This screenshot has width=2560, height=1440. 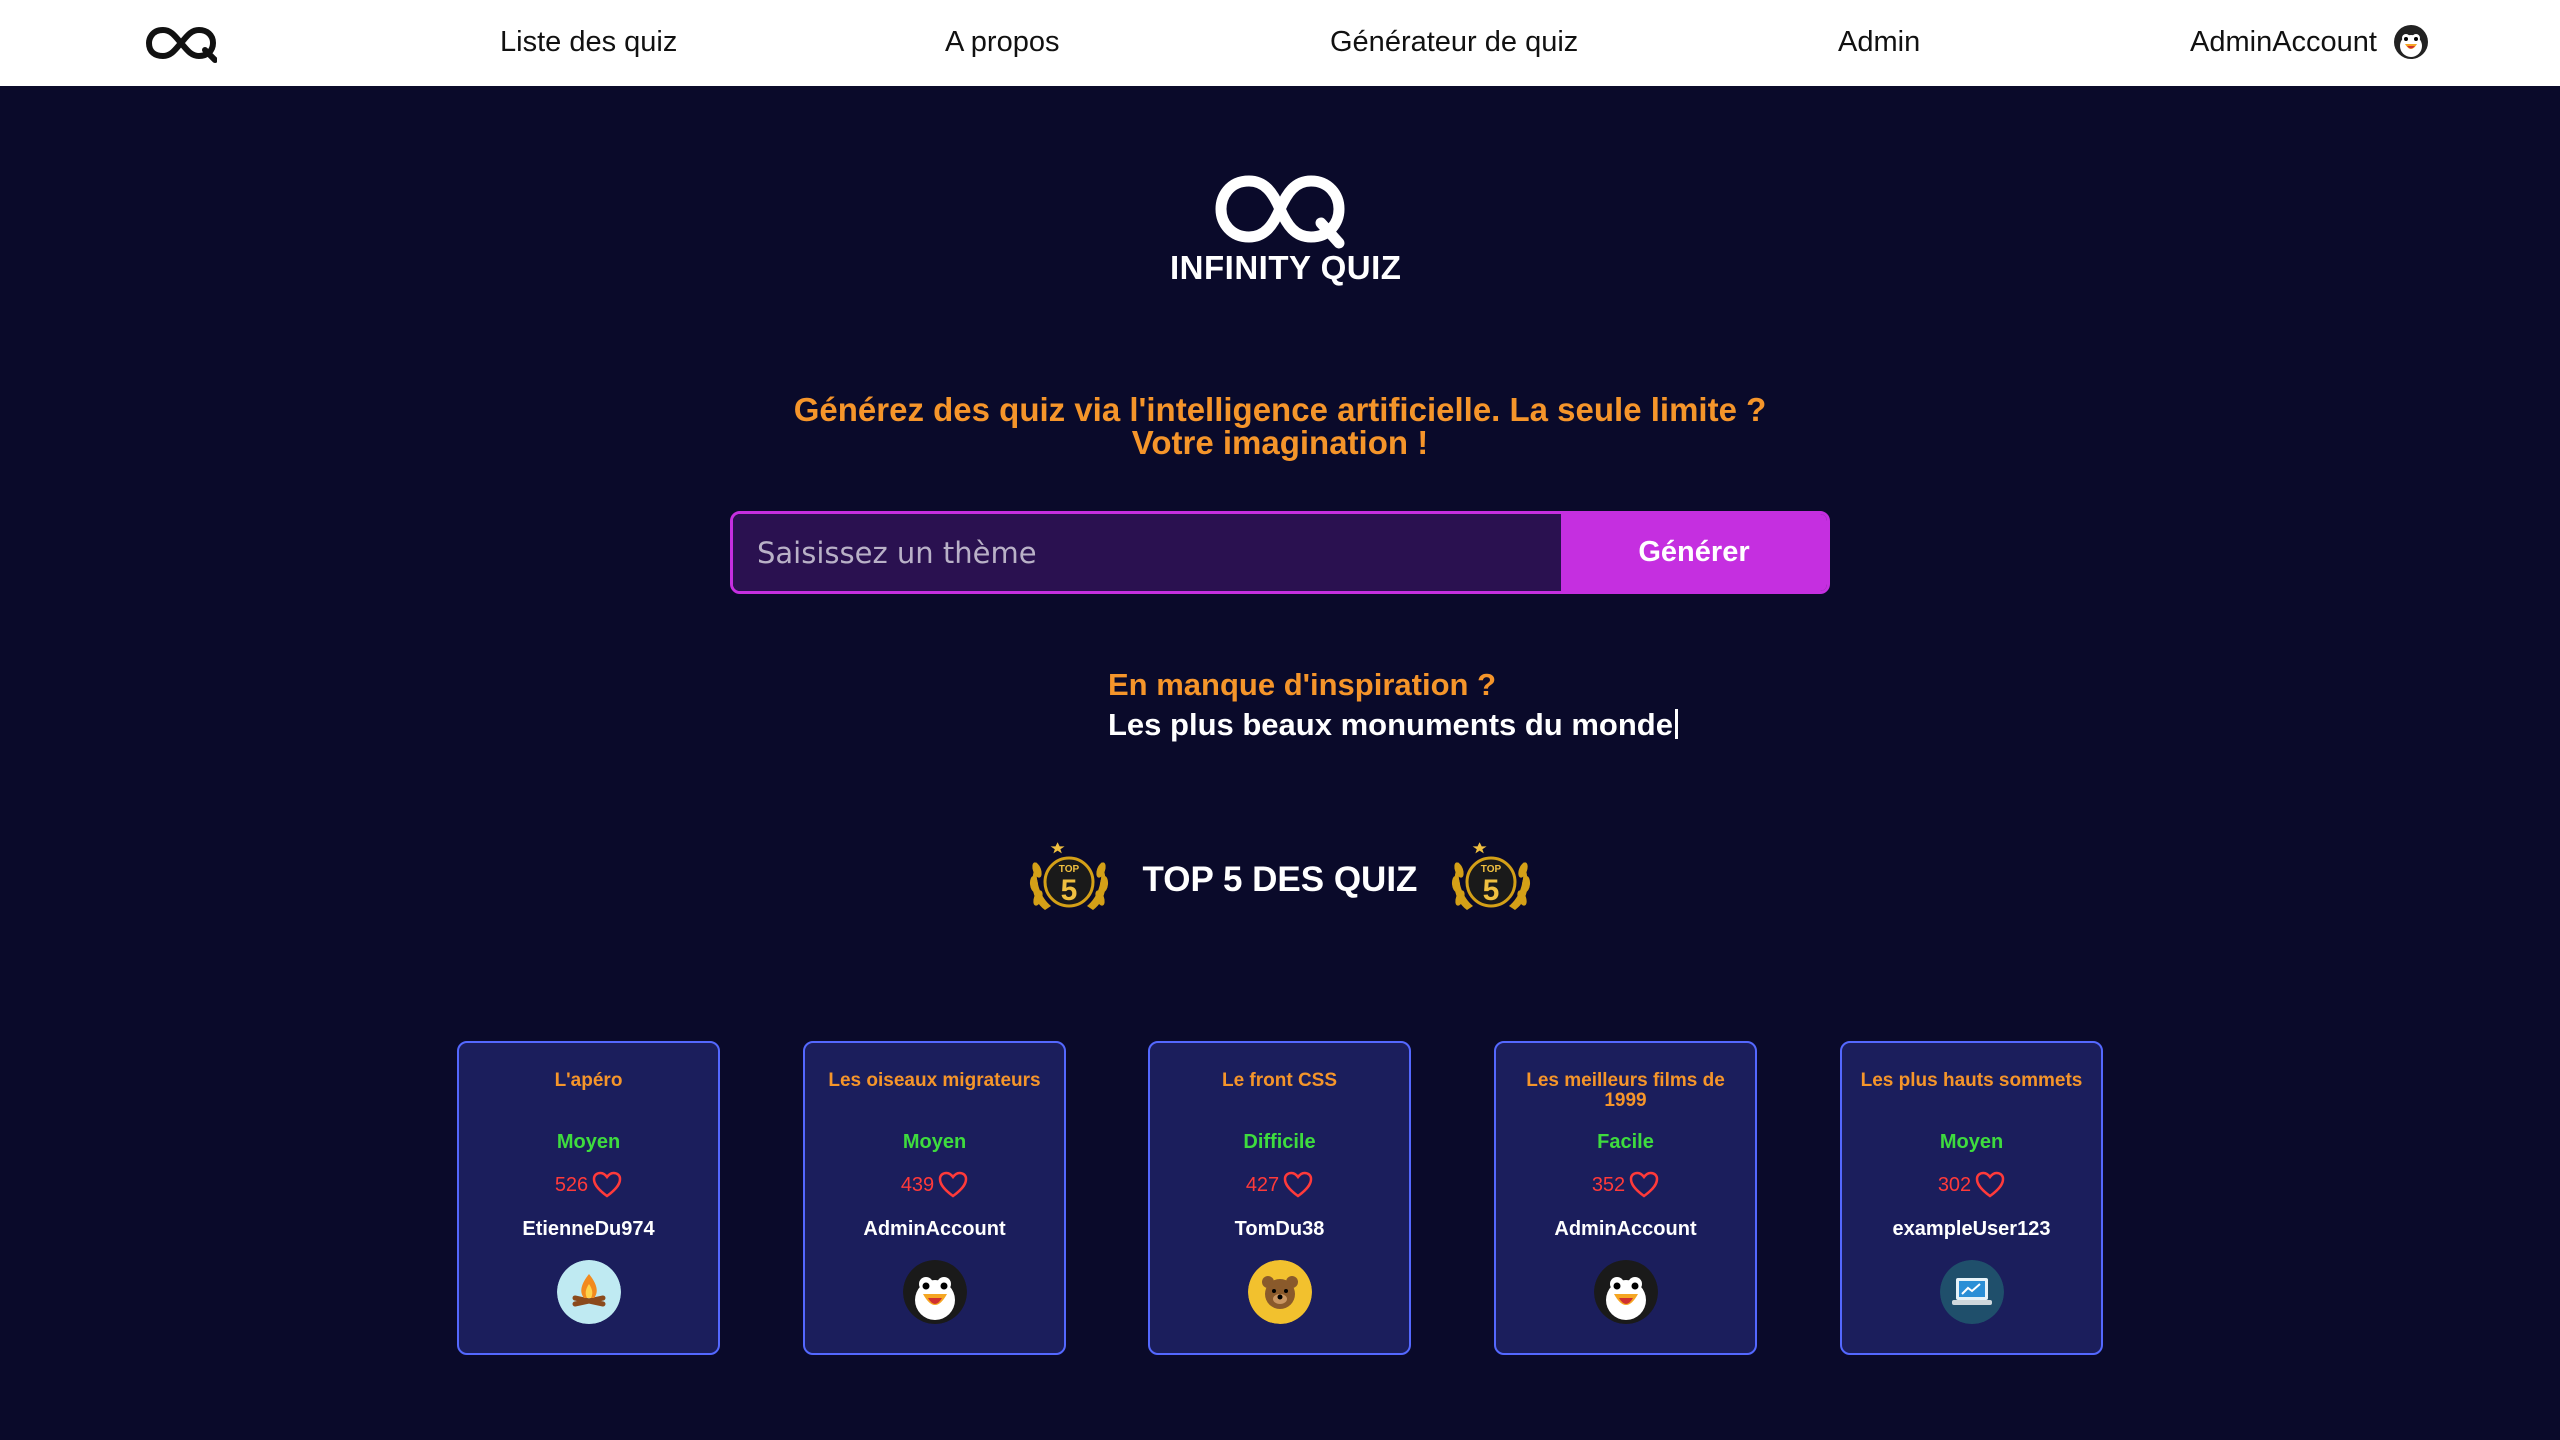 What do you see at coordinates (917, 1184) in the screenshot?
I see `likes-count: 439` at bounding box center [917, 1184].